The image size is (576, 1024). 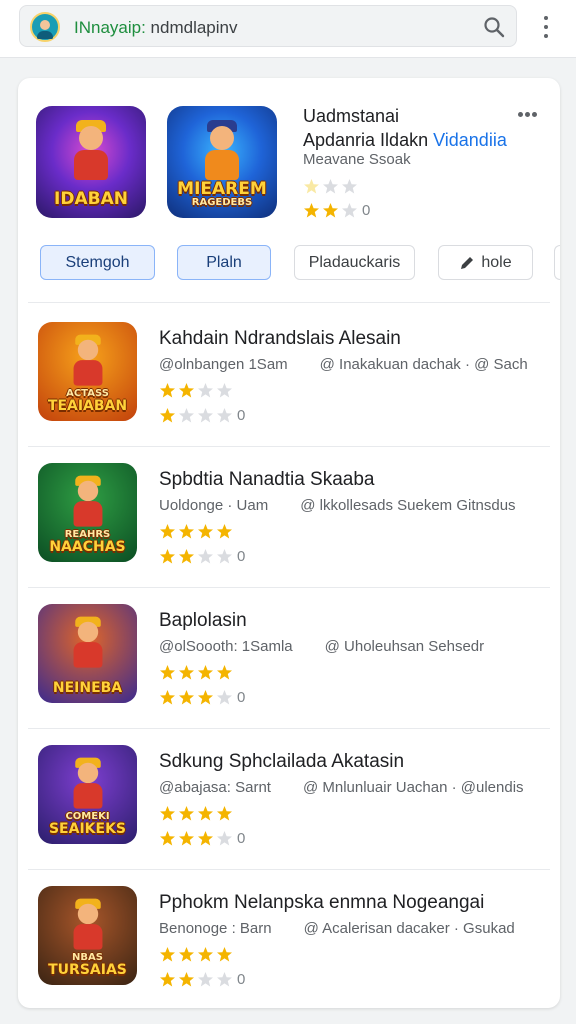 I want to click on app-icon-title: NAACHAS, so click(x=87, y=547).